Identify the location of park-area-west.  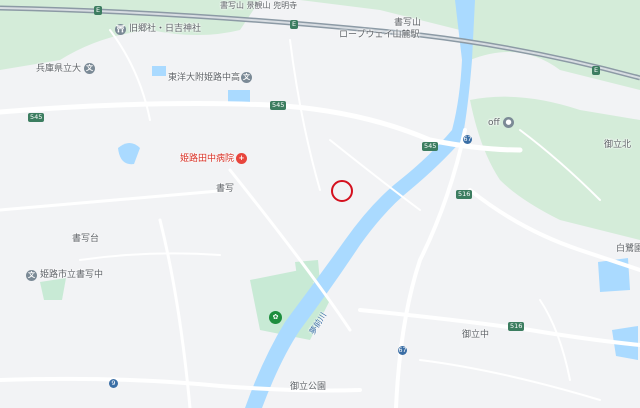
(53, 289).